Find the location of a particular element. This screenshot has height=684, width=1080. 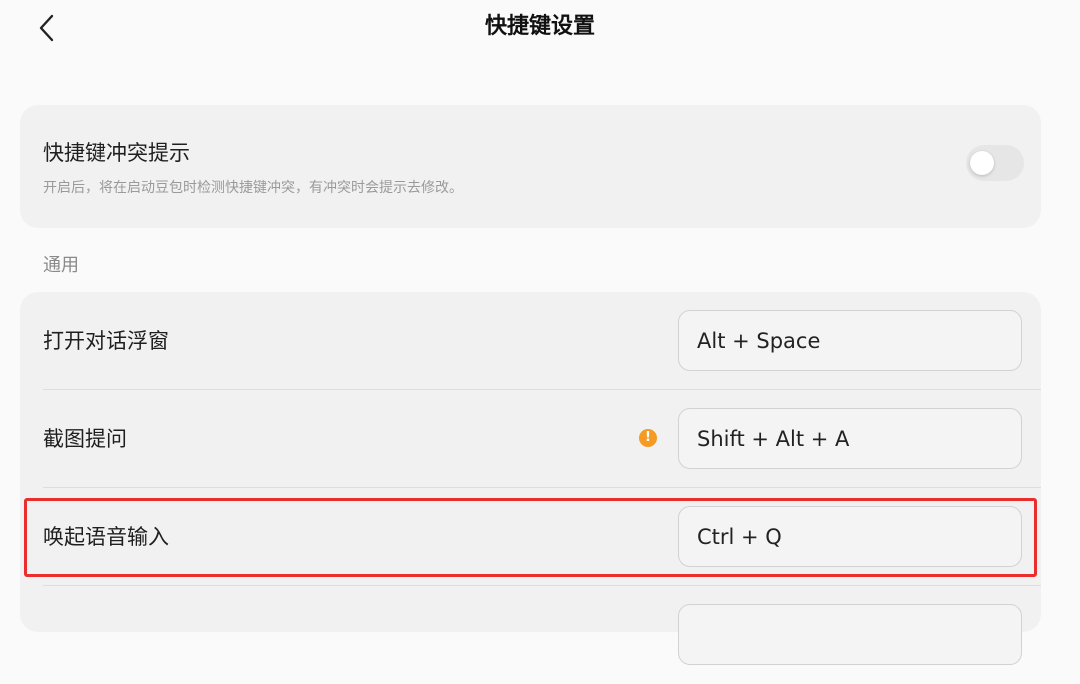

shortcut-input is located at coordinates (850, 634).